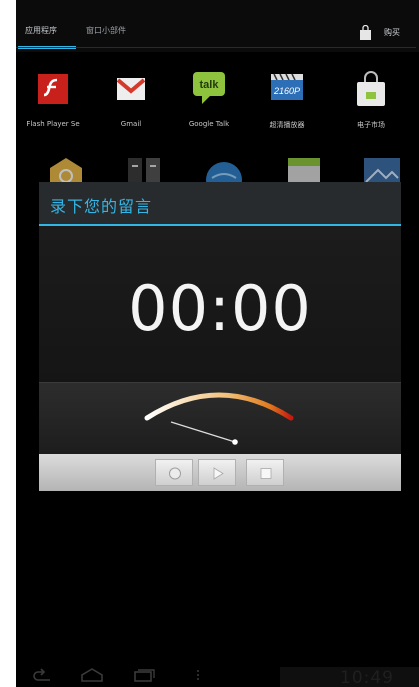  I want to click on app-label: Gmail, so click(131, 124).